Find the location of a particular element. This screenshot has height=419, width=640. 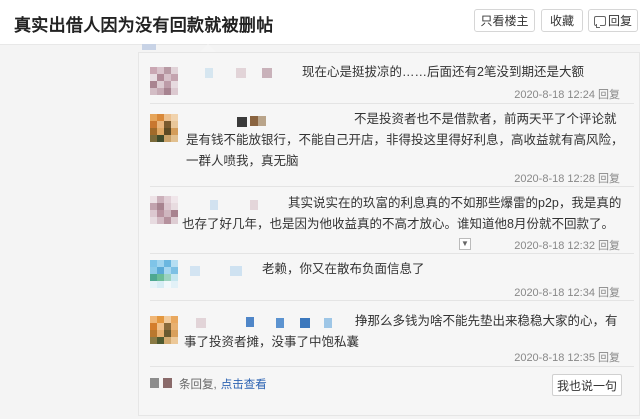

timestamp: 2020-8-18 12:24 is located at coordinates (554, 95).